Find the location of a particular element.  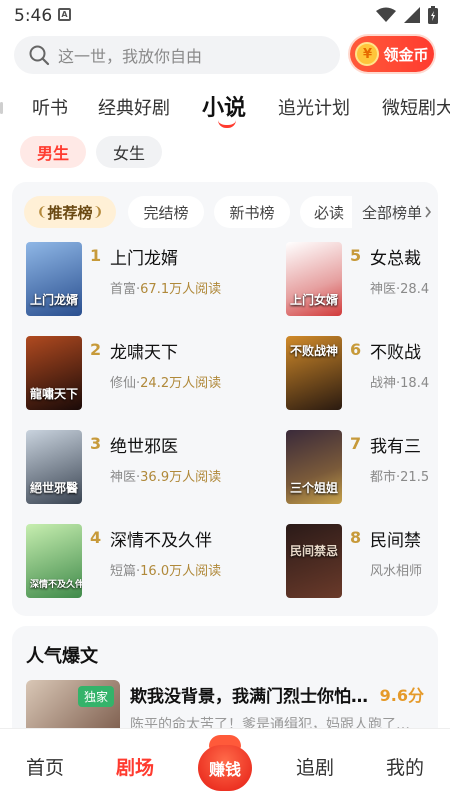

book-genre: 都市 is located at coordinates (383, 477).